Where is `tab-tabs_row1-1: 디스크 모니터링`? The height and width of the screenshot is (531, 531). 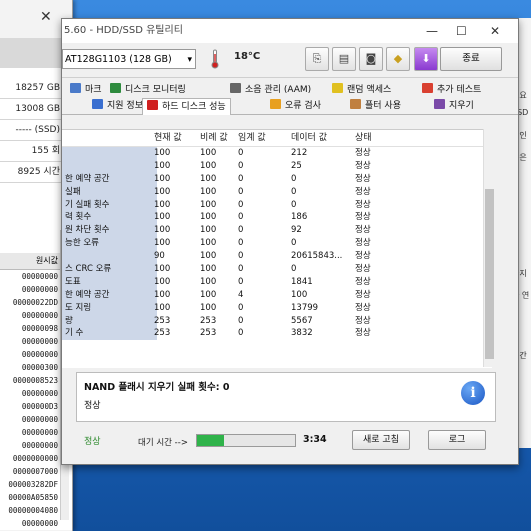
tab-tabs_row1-1: 디스크 모니터링 is located at coordinates (148, 90).